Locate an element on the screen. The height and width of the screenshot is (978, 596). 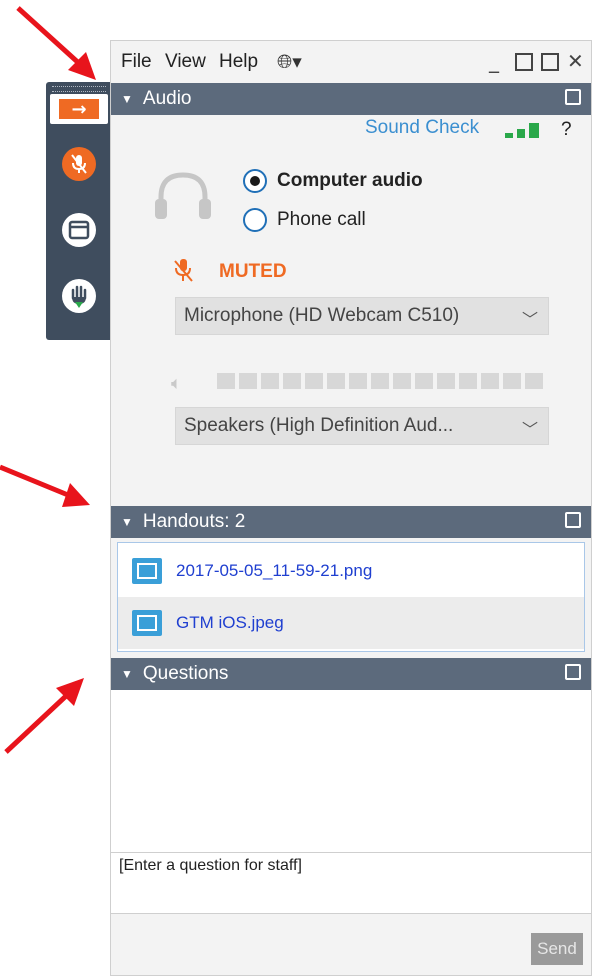
muted-microphone-icon is located at coordinates (79, 164).